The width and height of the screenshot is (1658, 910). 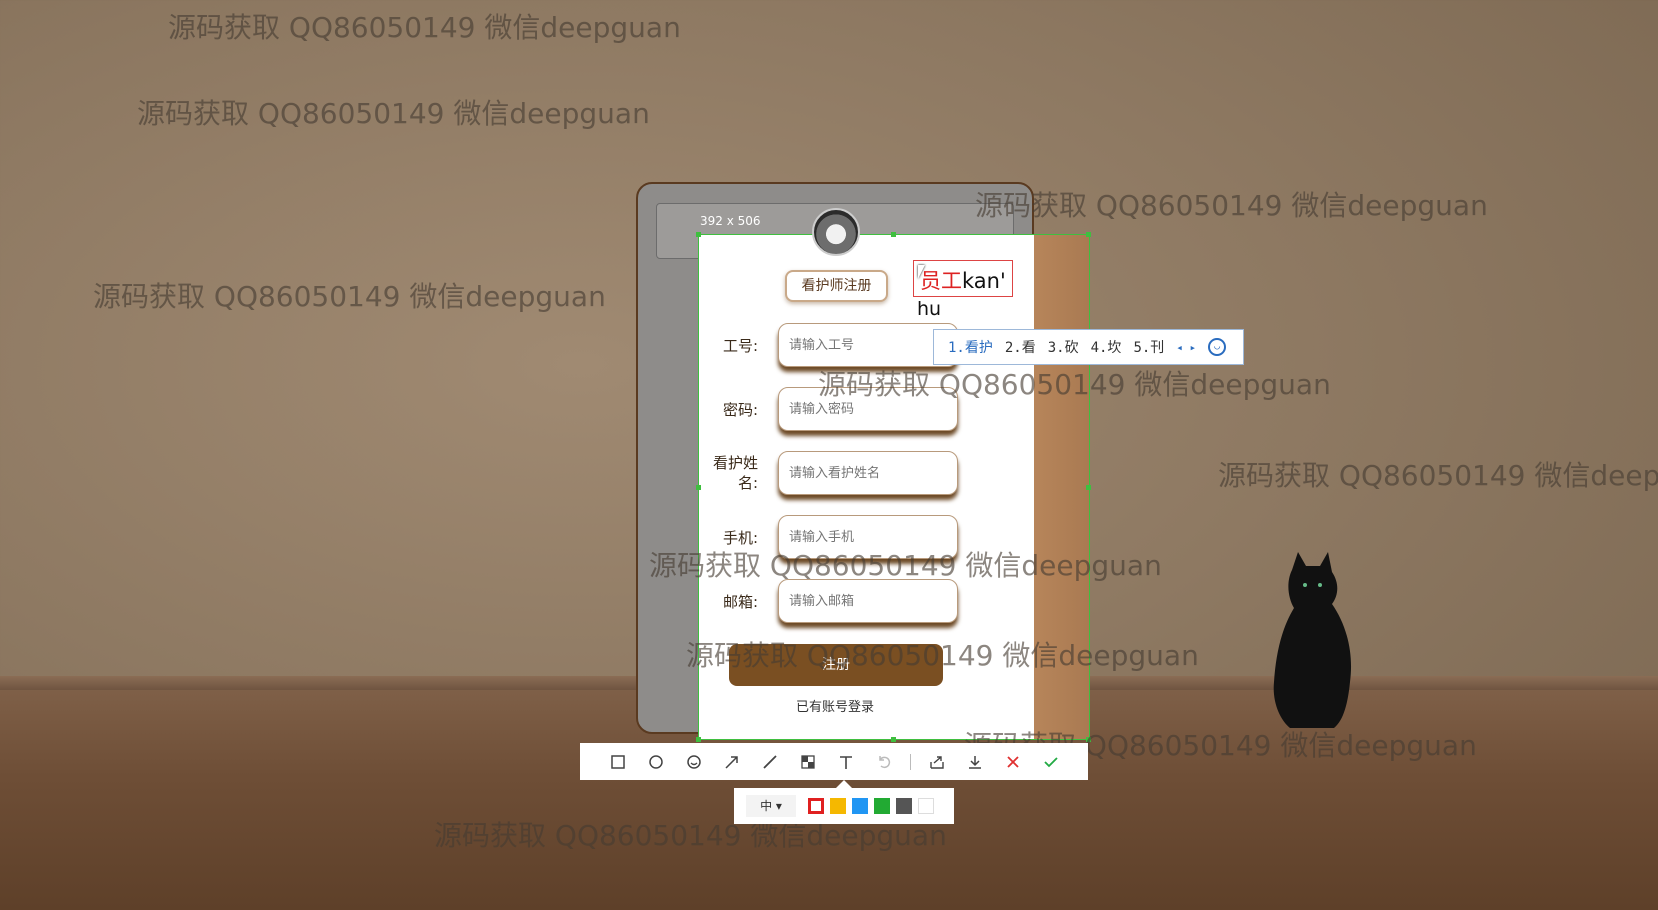 What do you see at coordinates (868, 473) in the screenshot?
I see `caregiver-name-input` at bounding box center [868, 473].